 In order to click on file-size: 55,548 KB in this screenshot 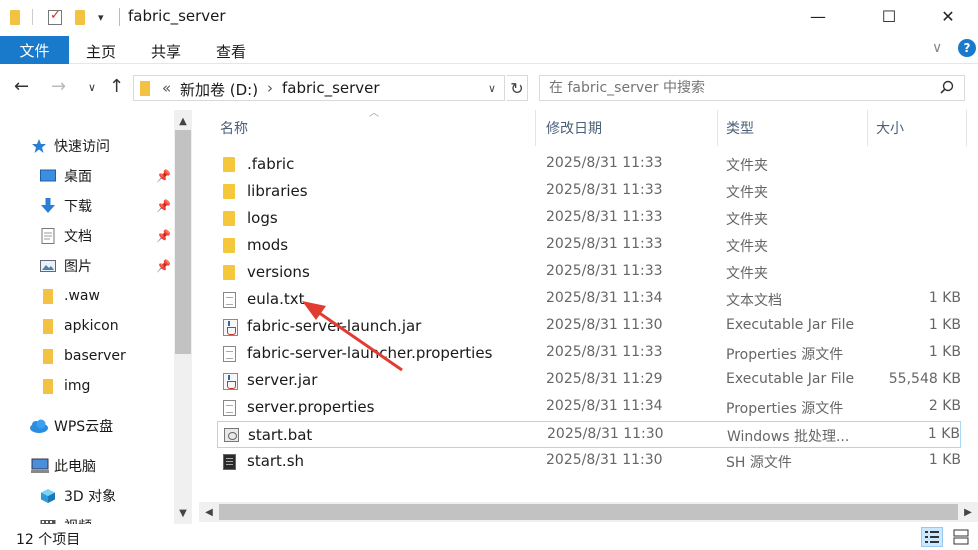, I will do `click(924, 379)`.